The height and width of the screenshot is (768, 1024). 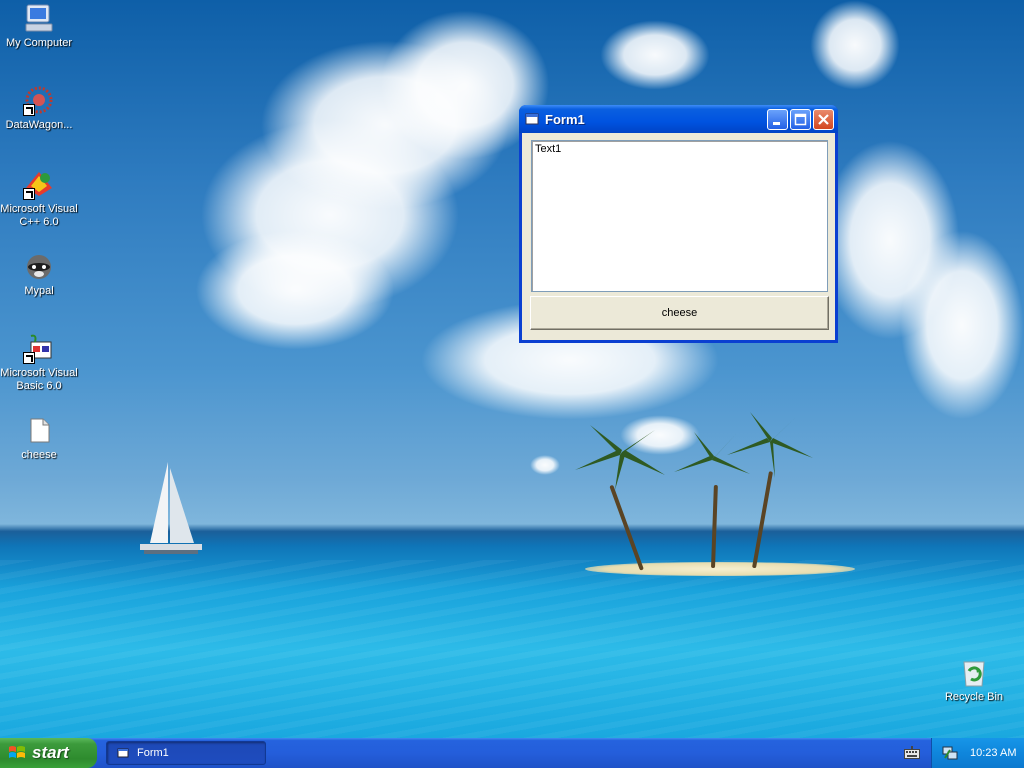 What do you see at coordinates (974, 672) in the screenshot?
I see `recycle-bin-icon` at bounding box center [974, 672].